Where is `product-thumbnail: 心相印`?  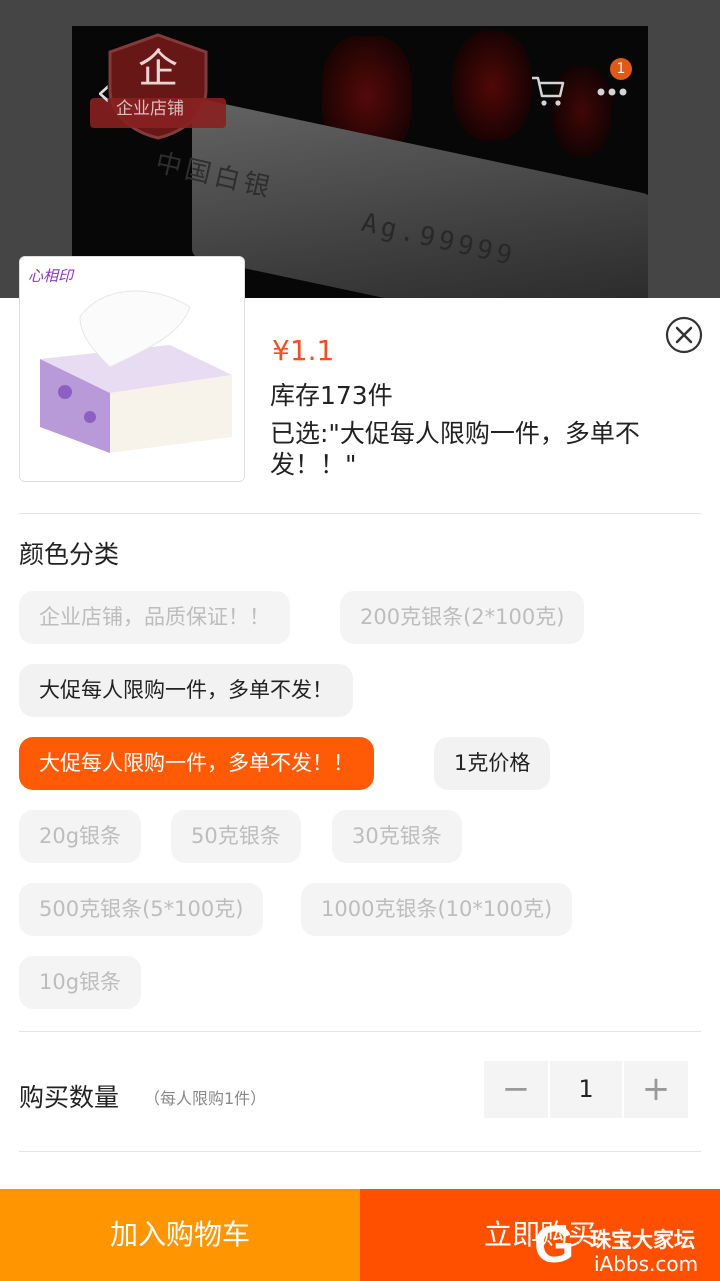
product-thumbnail: 心相印 is located at coordinates (132, 369).